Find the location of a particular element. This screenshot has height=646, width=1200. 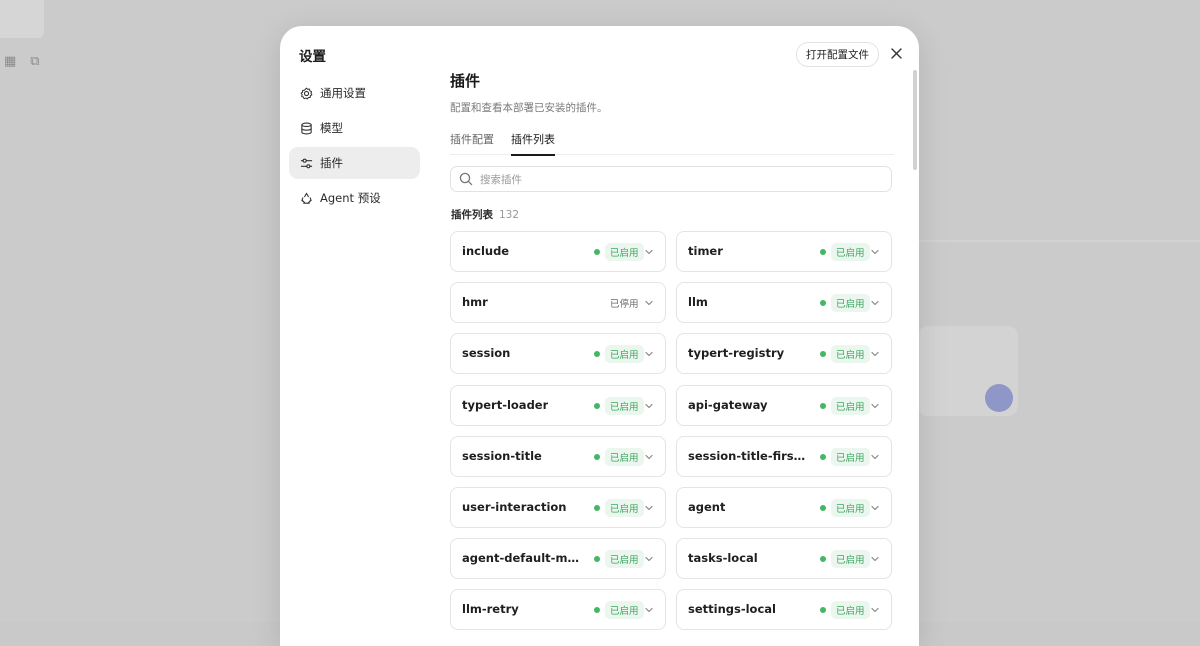

close-icon is located at coordinates (896, 53).